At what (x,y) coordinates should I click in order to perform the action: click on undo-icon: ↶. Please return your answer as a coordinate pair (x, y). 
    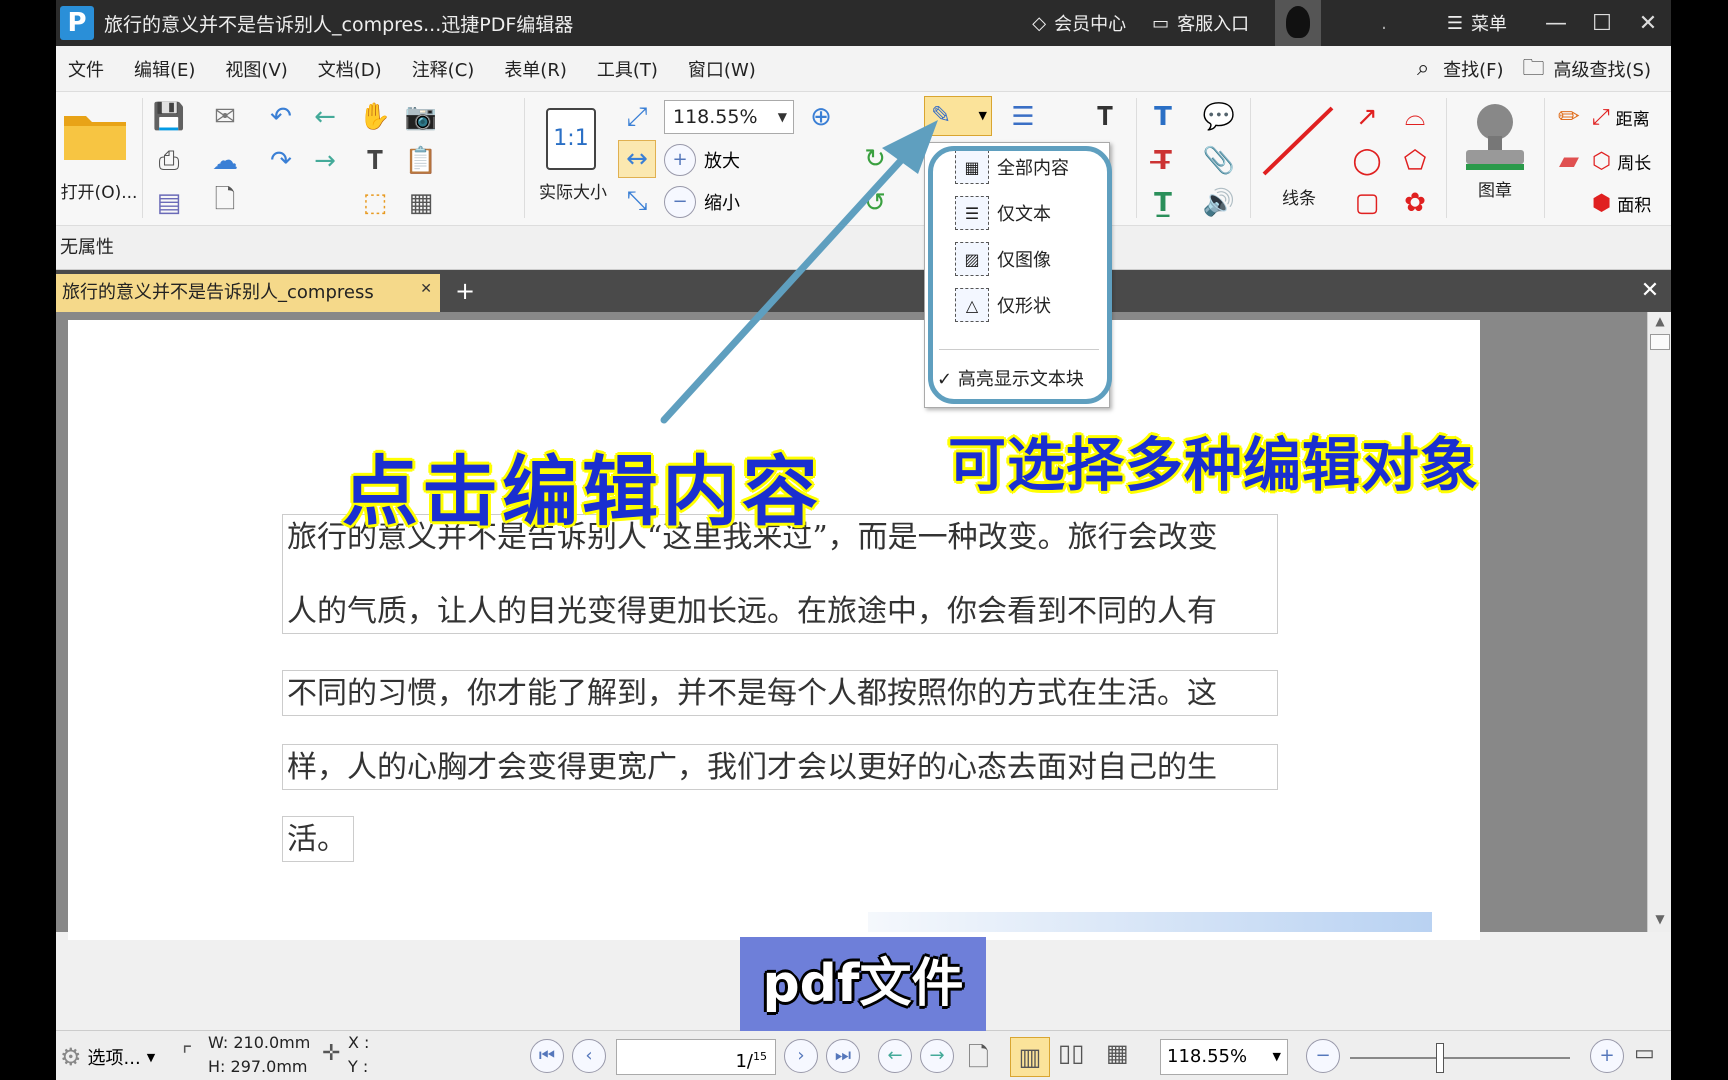
    Looking at the image, I should click on (281, 117).